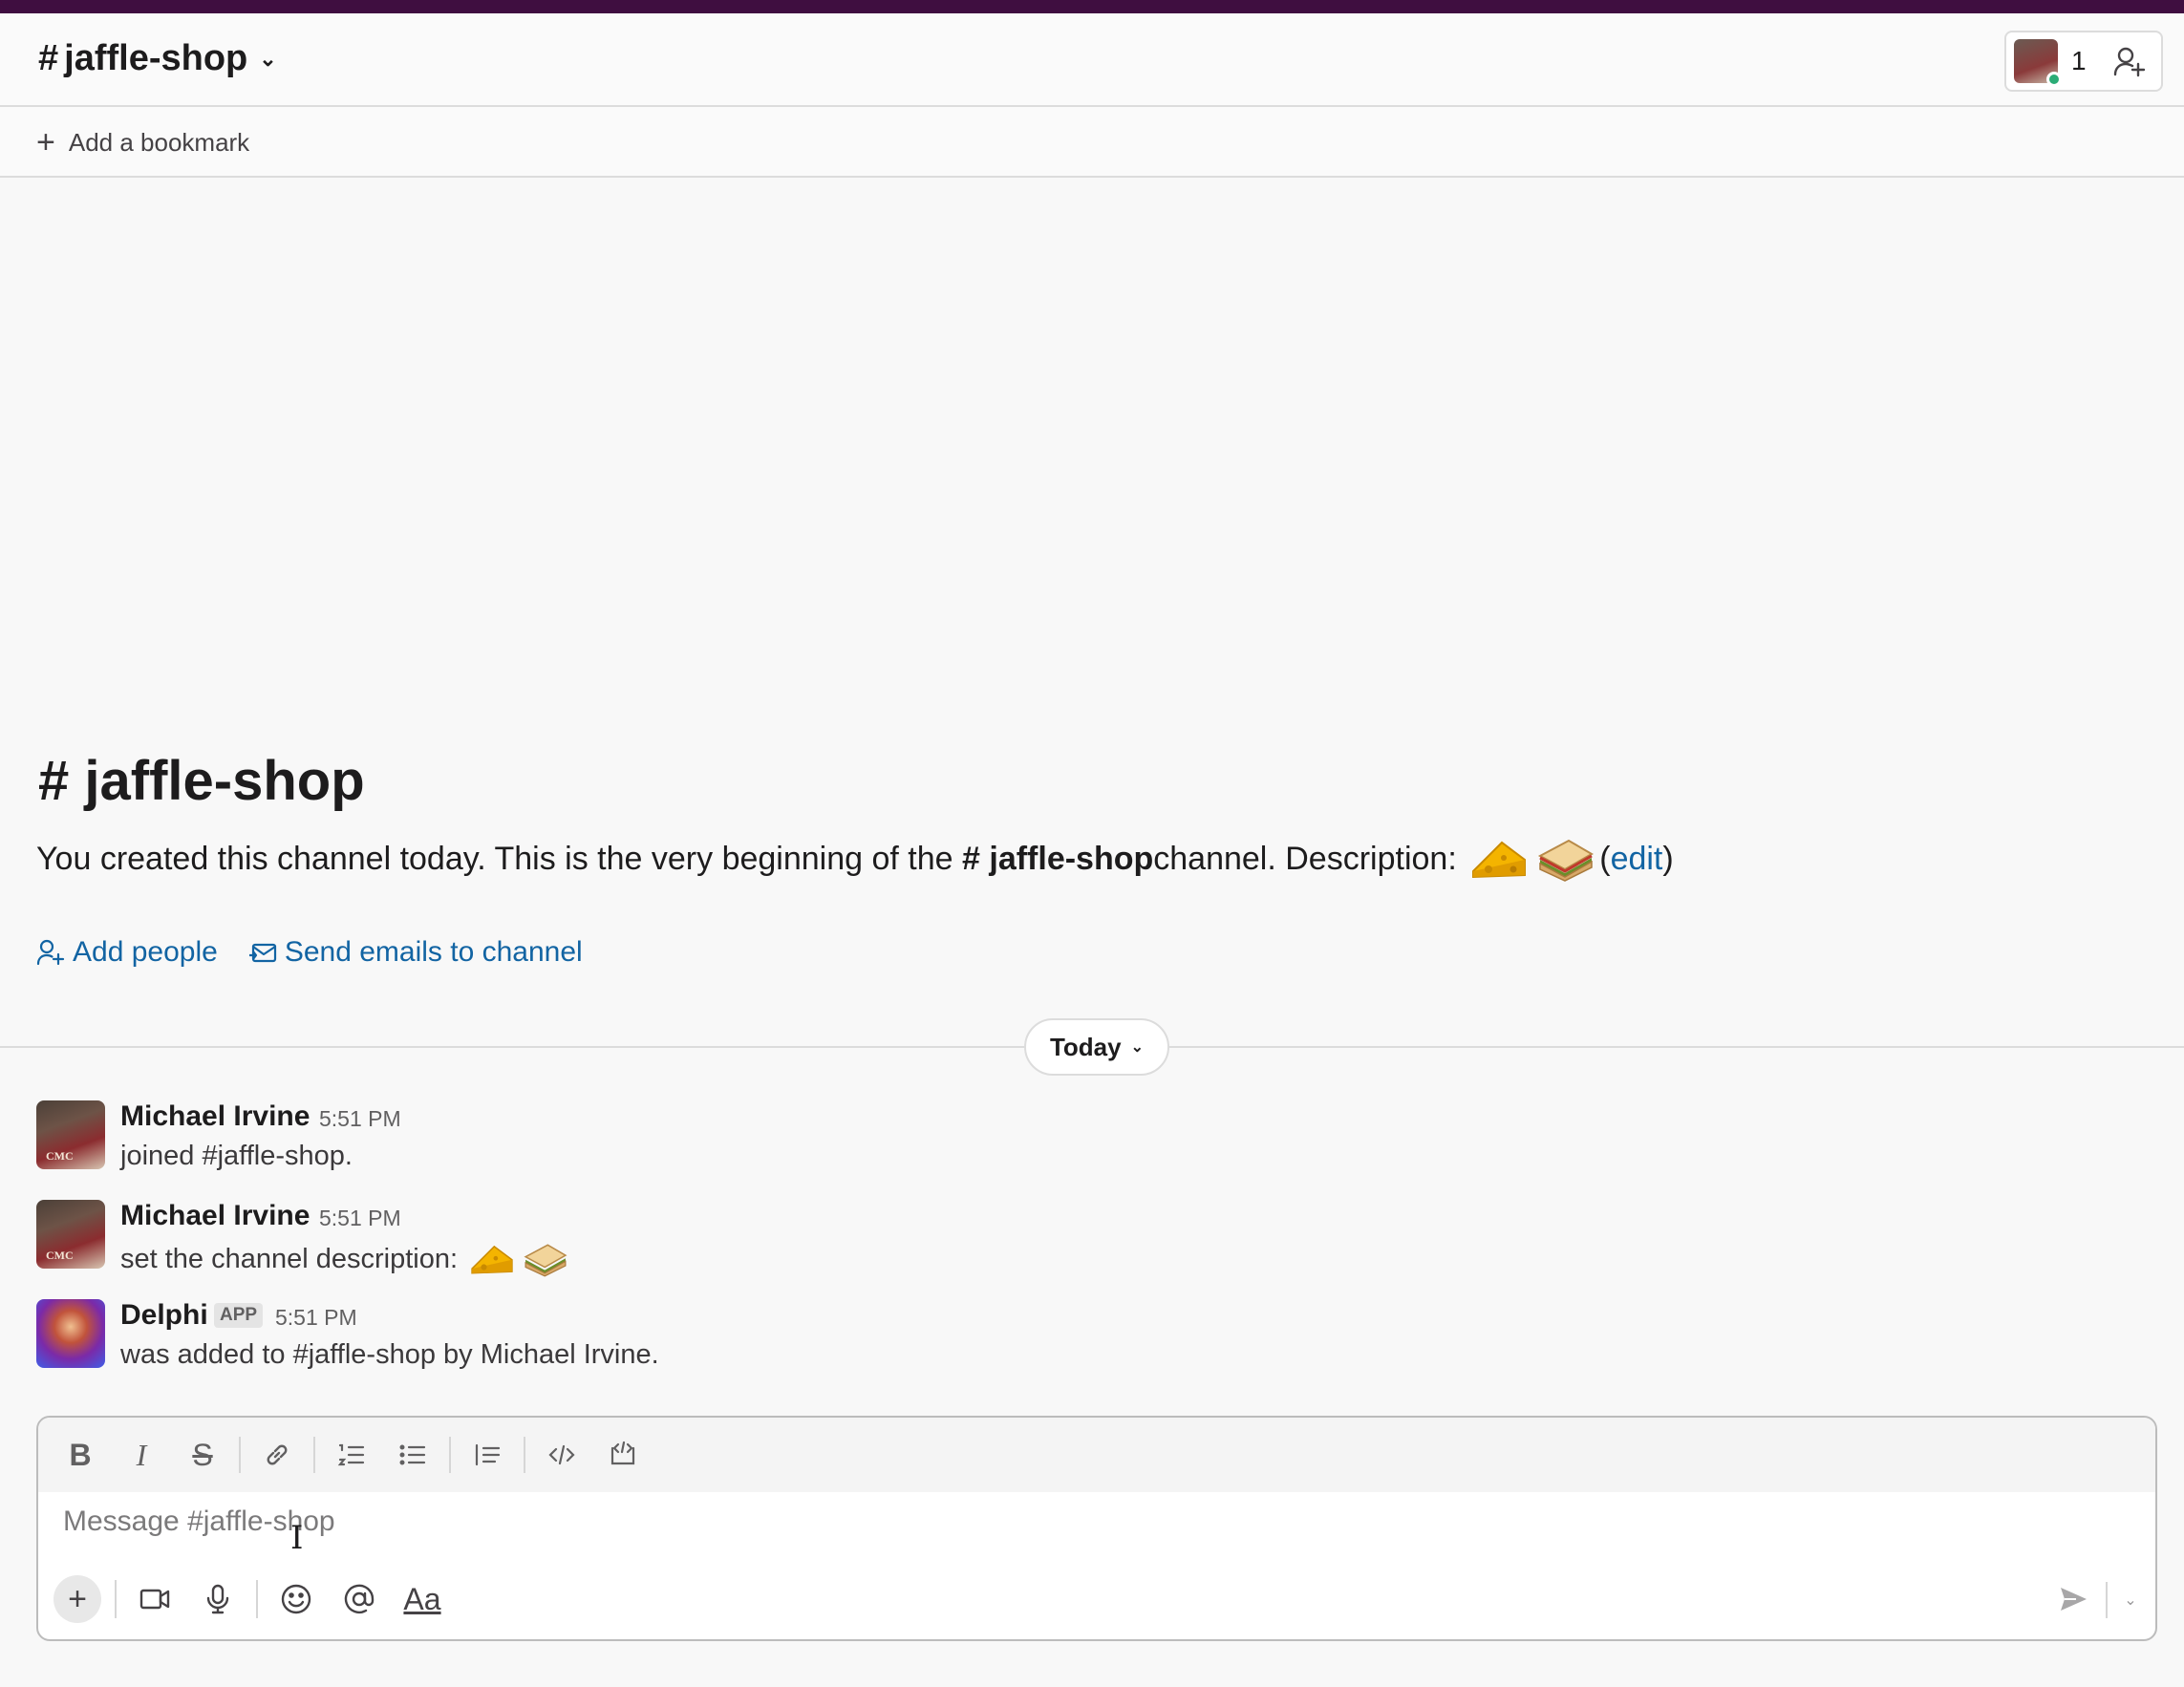 The height and width of the screenshot is (1687, 2184). What do you see at coordinates (80, 1455) in the screenshot?
I see `bold-icon: B` at bounding box center [80, 1455].